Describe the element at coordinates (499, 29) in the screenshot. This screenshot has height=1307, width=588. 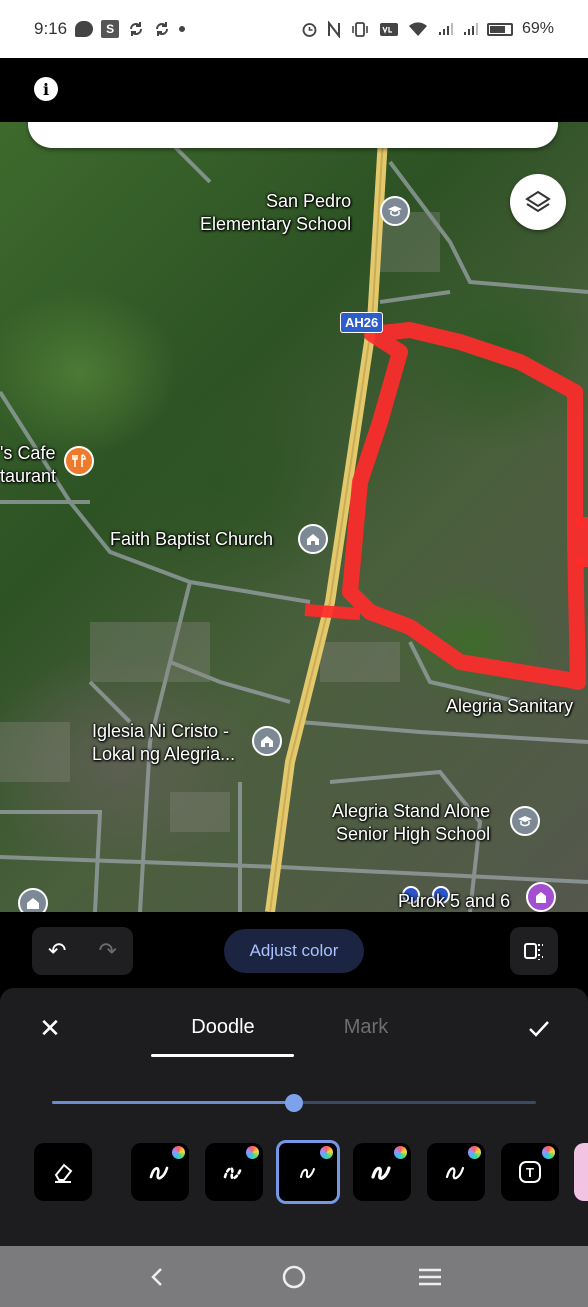
I see `battery-icon` at that location.